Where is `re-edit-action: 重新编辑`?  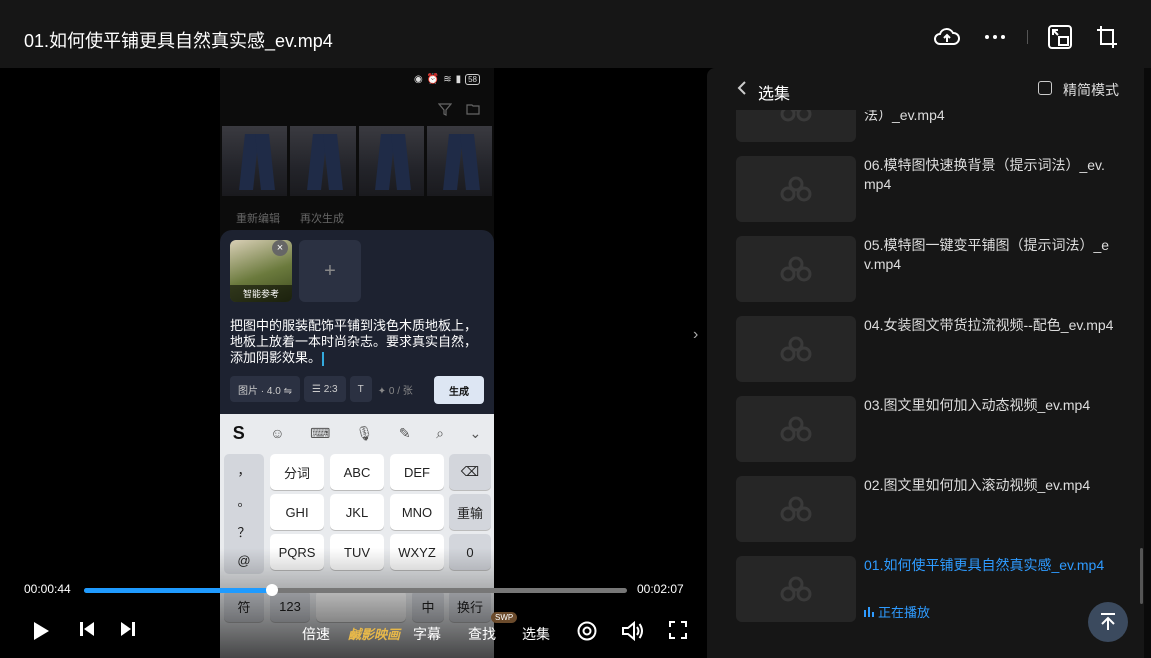 re-edit-action: 重新编辑 is located at coordinates (258, 219).